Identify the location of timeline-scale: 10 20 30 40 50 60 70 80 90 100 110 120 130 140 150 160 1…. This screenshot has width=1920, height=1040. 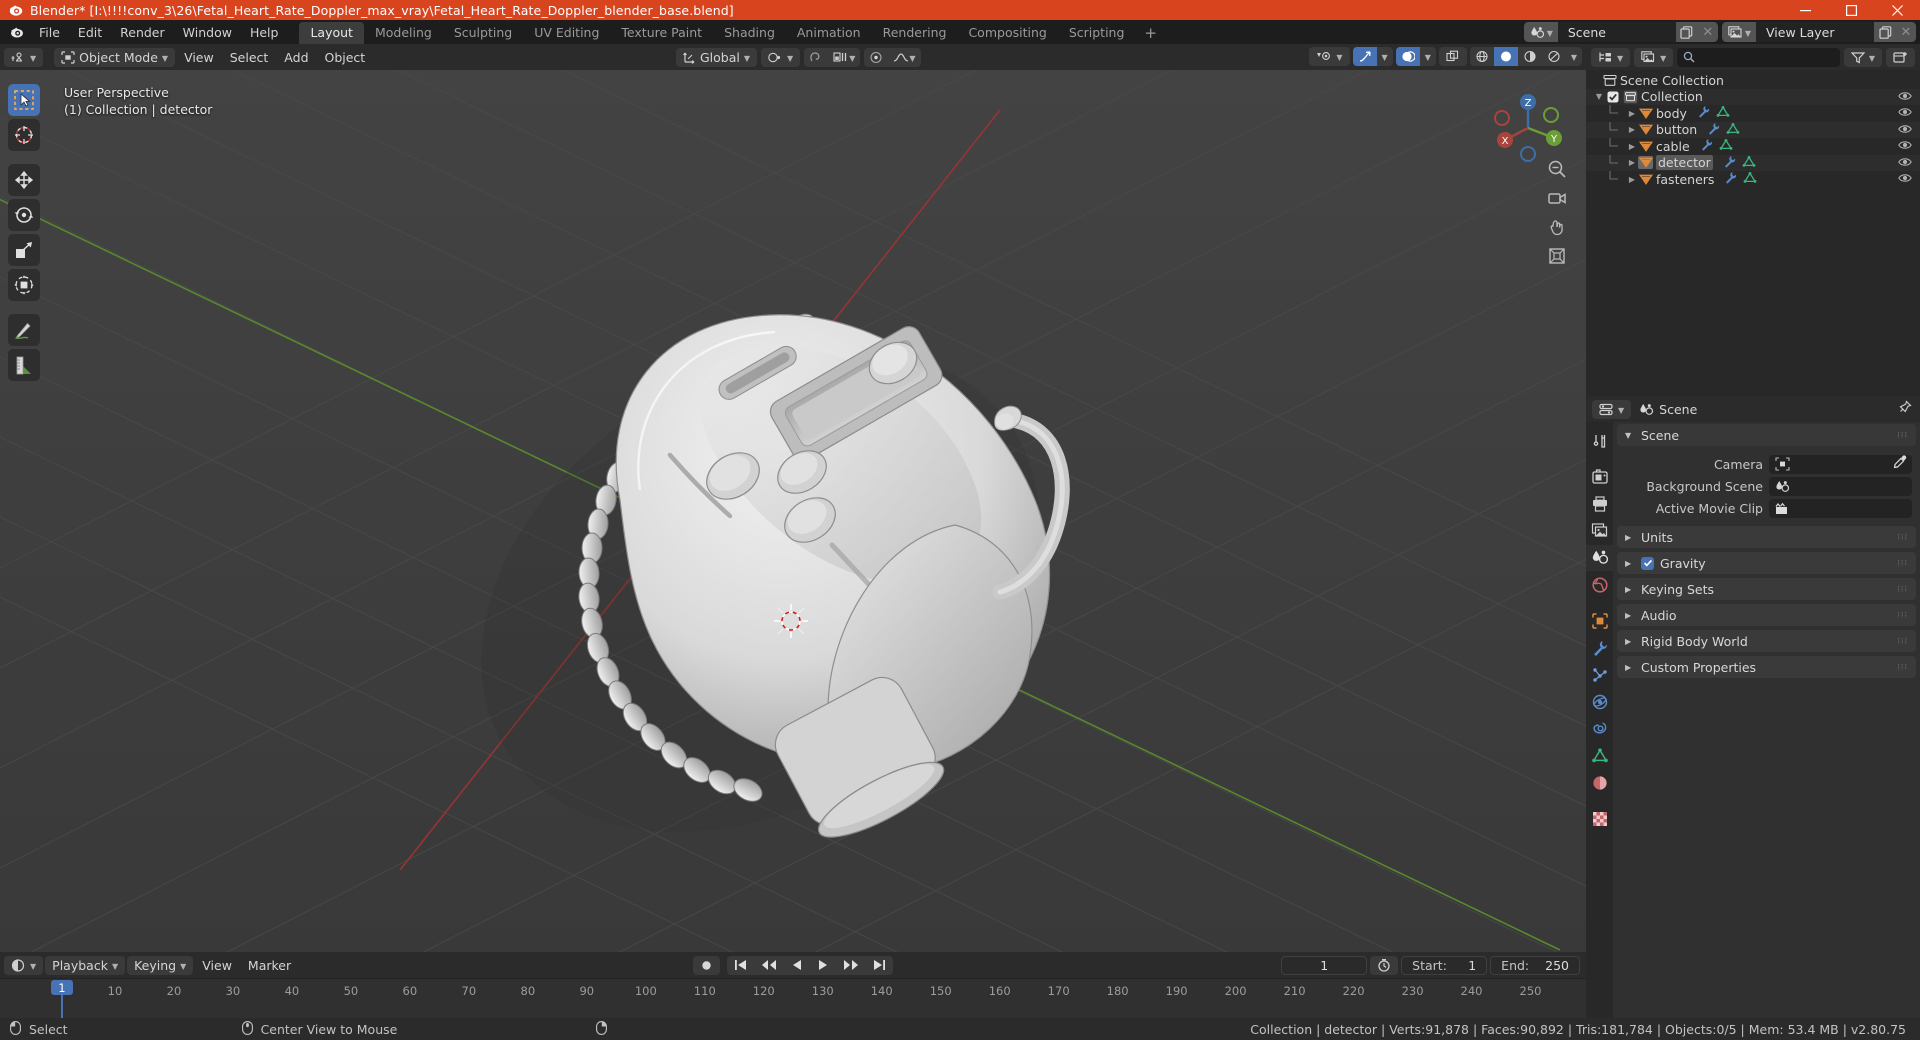
(793, 998).